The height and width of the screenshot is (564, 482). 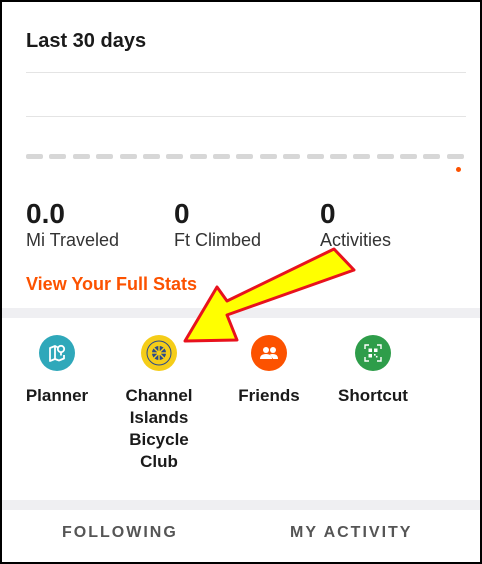 What do you see at coordinates (111, 284) in the screenshot?
I see `view-full-stats-link: View Your Full Stats` at bounding box center [111, 284].